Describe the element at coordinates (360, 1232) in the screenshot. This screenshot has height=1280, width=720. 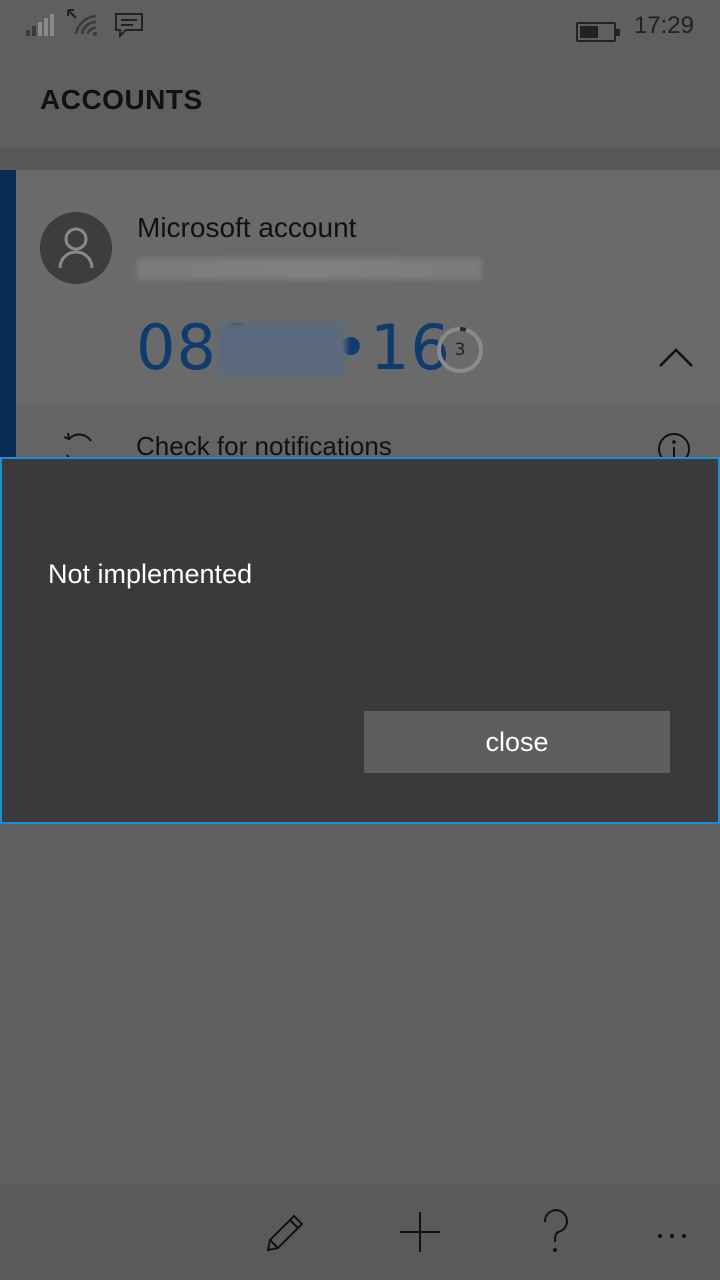
I see `app-bar` at that location.